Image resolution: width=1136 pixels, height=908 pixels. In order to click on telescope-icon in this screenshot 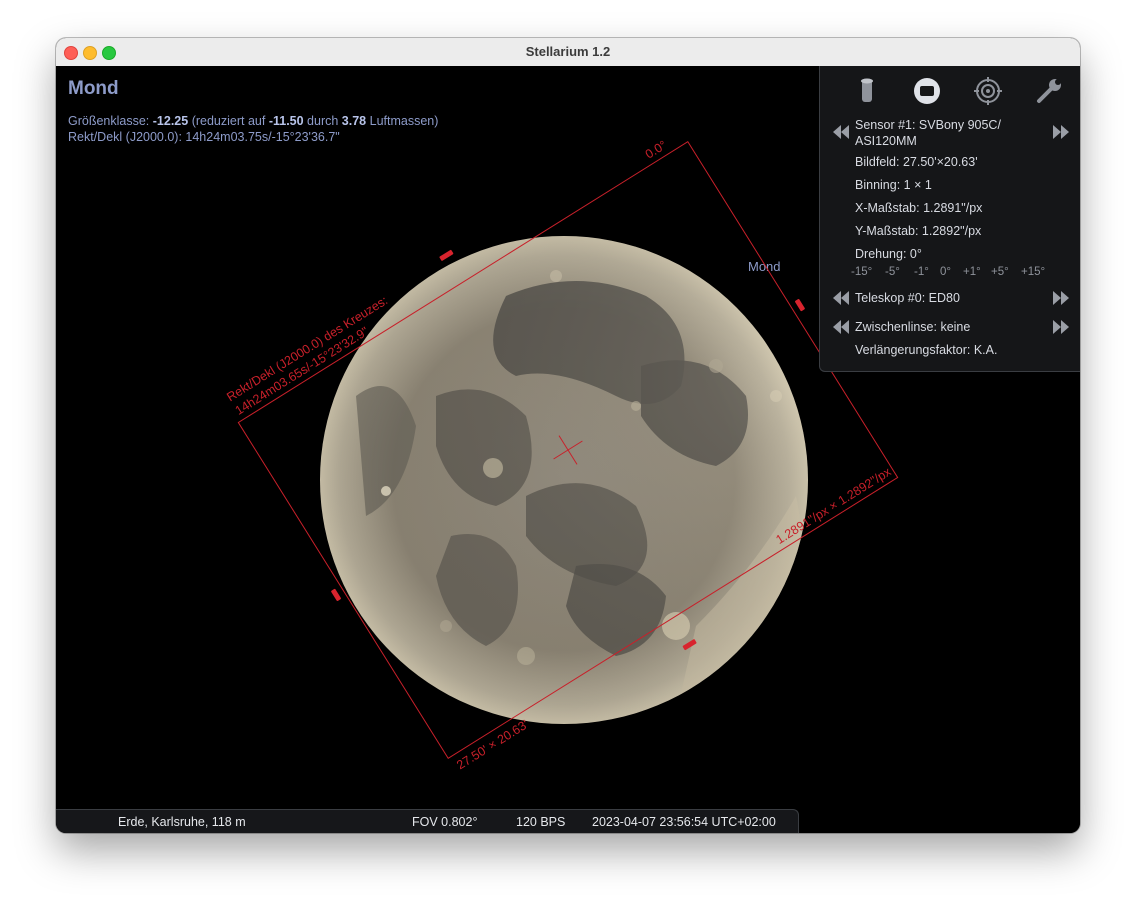, I will do `click(867, 90)`.